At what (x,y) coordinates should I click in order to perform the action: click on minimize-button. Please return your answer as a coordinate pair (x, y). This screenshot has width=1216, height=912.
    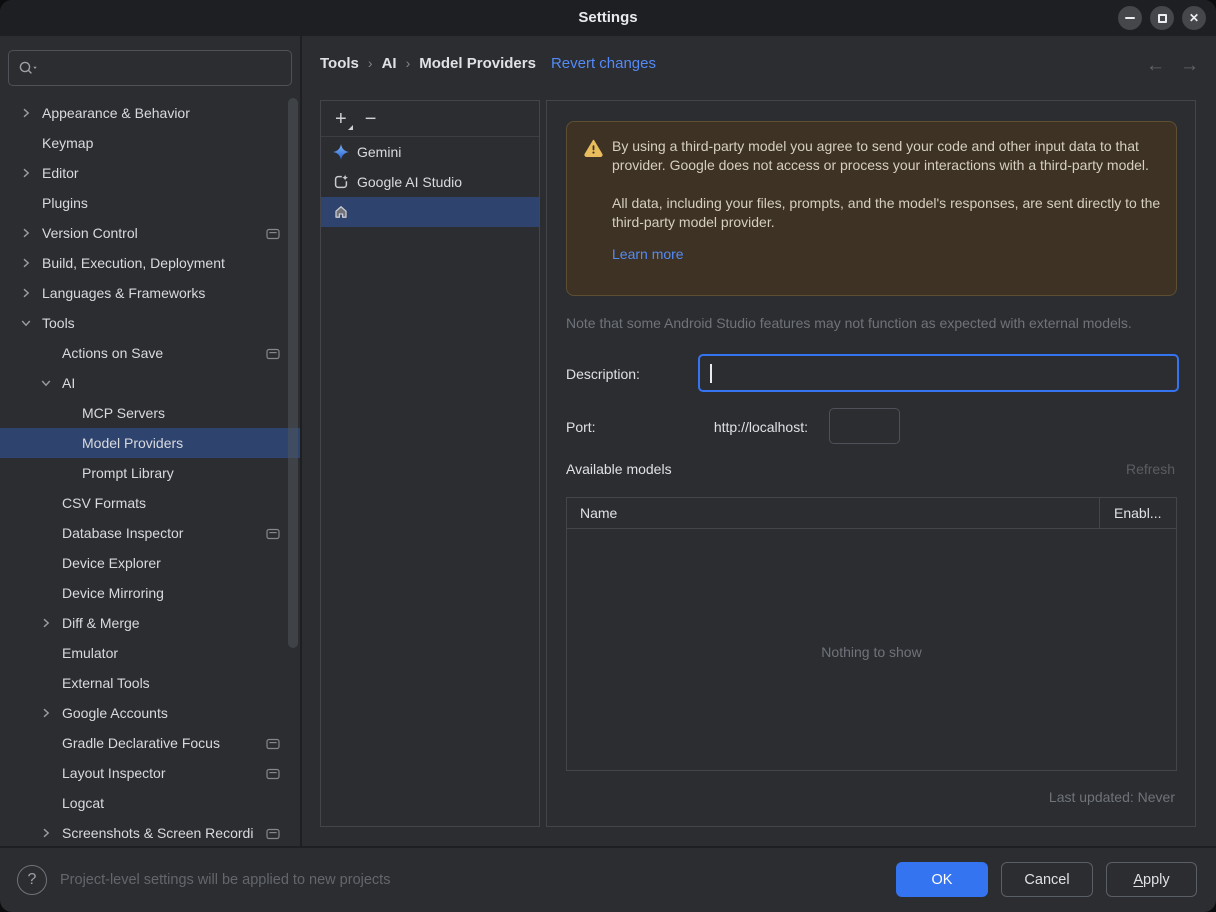
    Looking at the image, I should click on (1130, 18).